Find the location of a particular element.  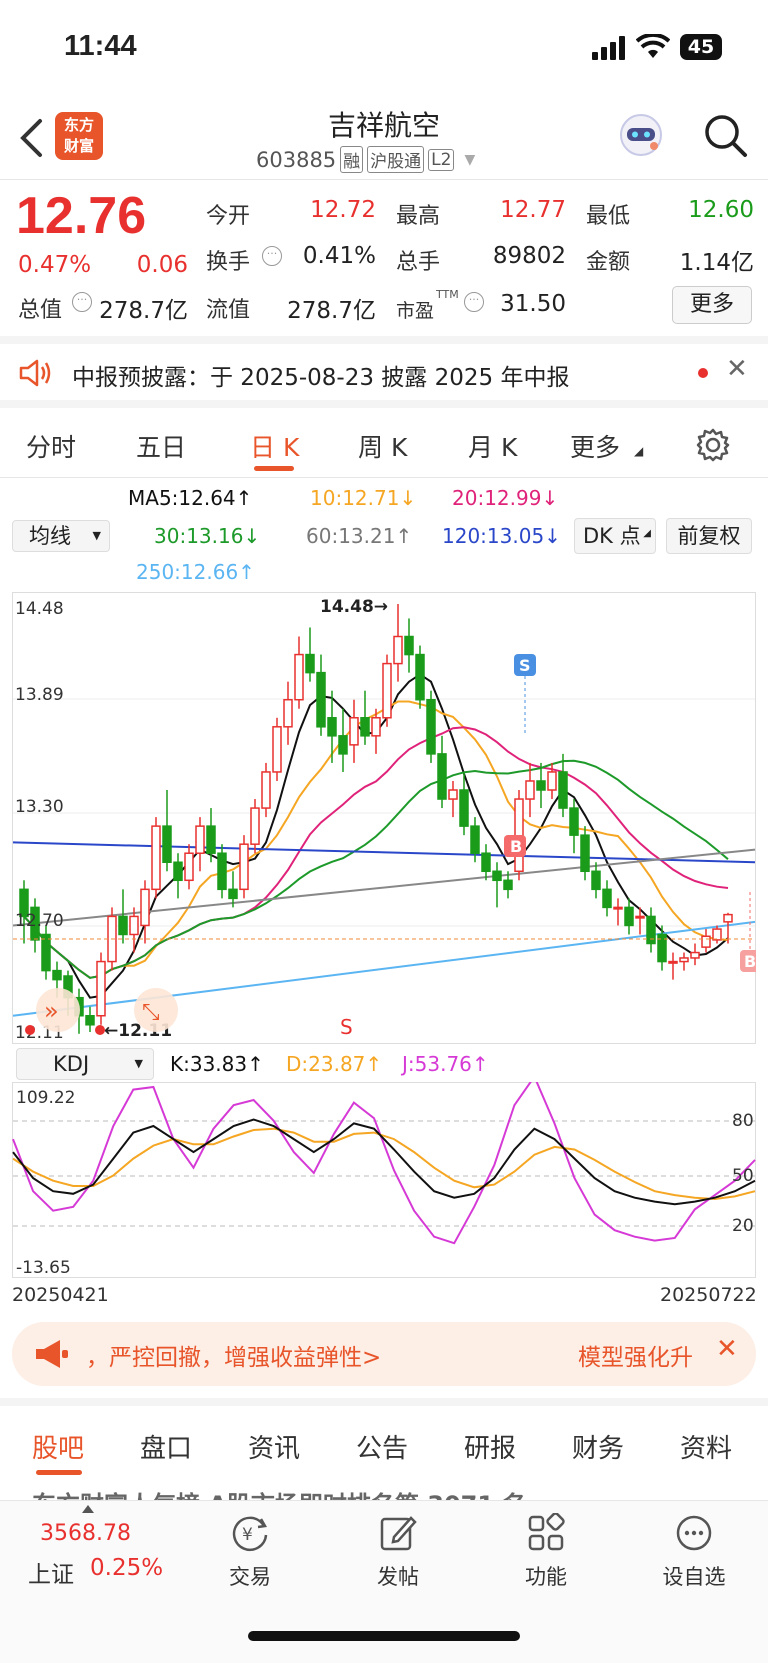

tab-daily-k: 日 K is located at coordinates (274, 446).